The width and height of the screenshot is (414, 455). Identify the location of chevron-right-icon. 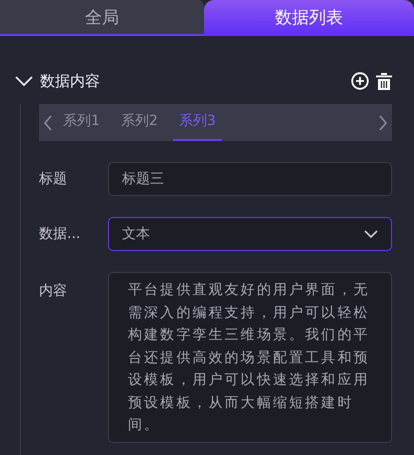
(383, 122).